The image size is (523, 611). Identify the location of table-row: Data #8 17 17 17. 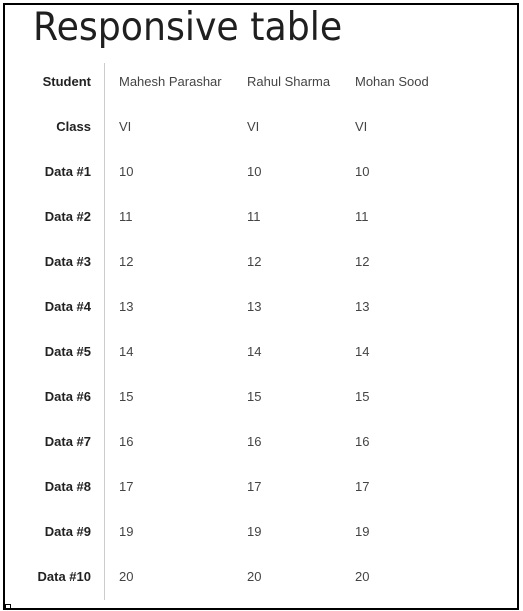
(261, 487).